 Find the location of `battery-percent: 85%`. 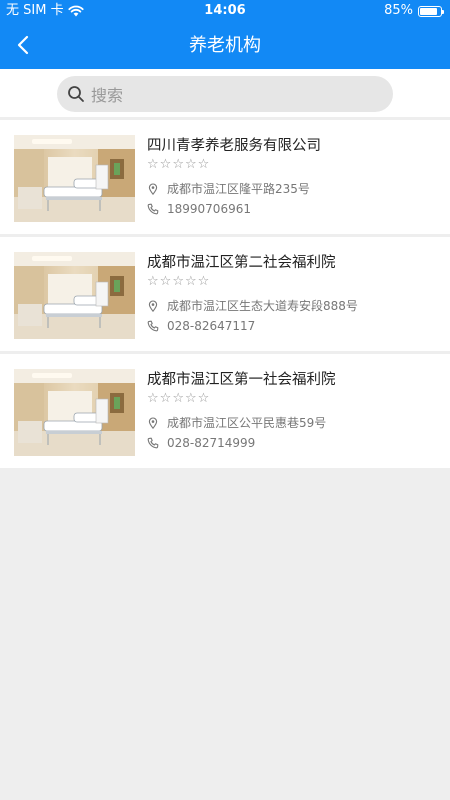

battery-percent: 85% is located at coordinates (398, 10).